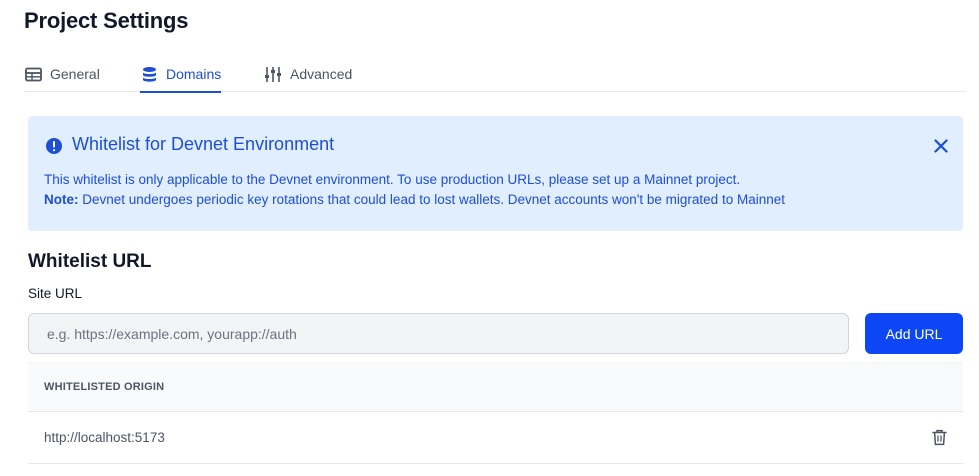 This screenshot has height=476, width=979. I want to click on trash-icon, so click(939, 438).